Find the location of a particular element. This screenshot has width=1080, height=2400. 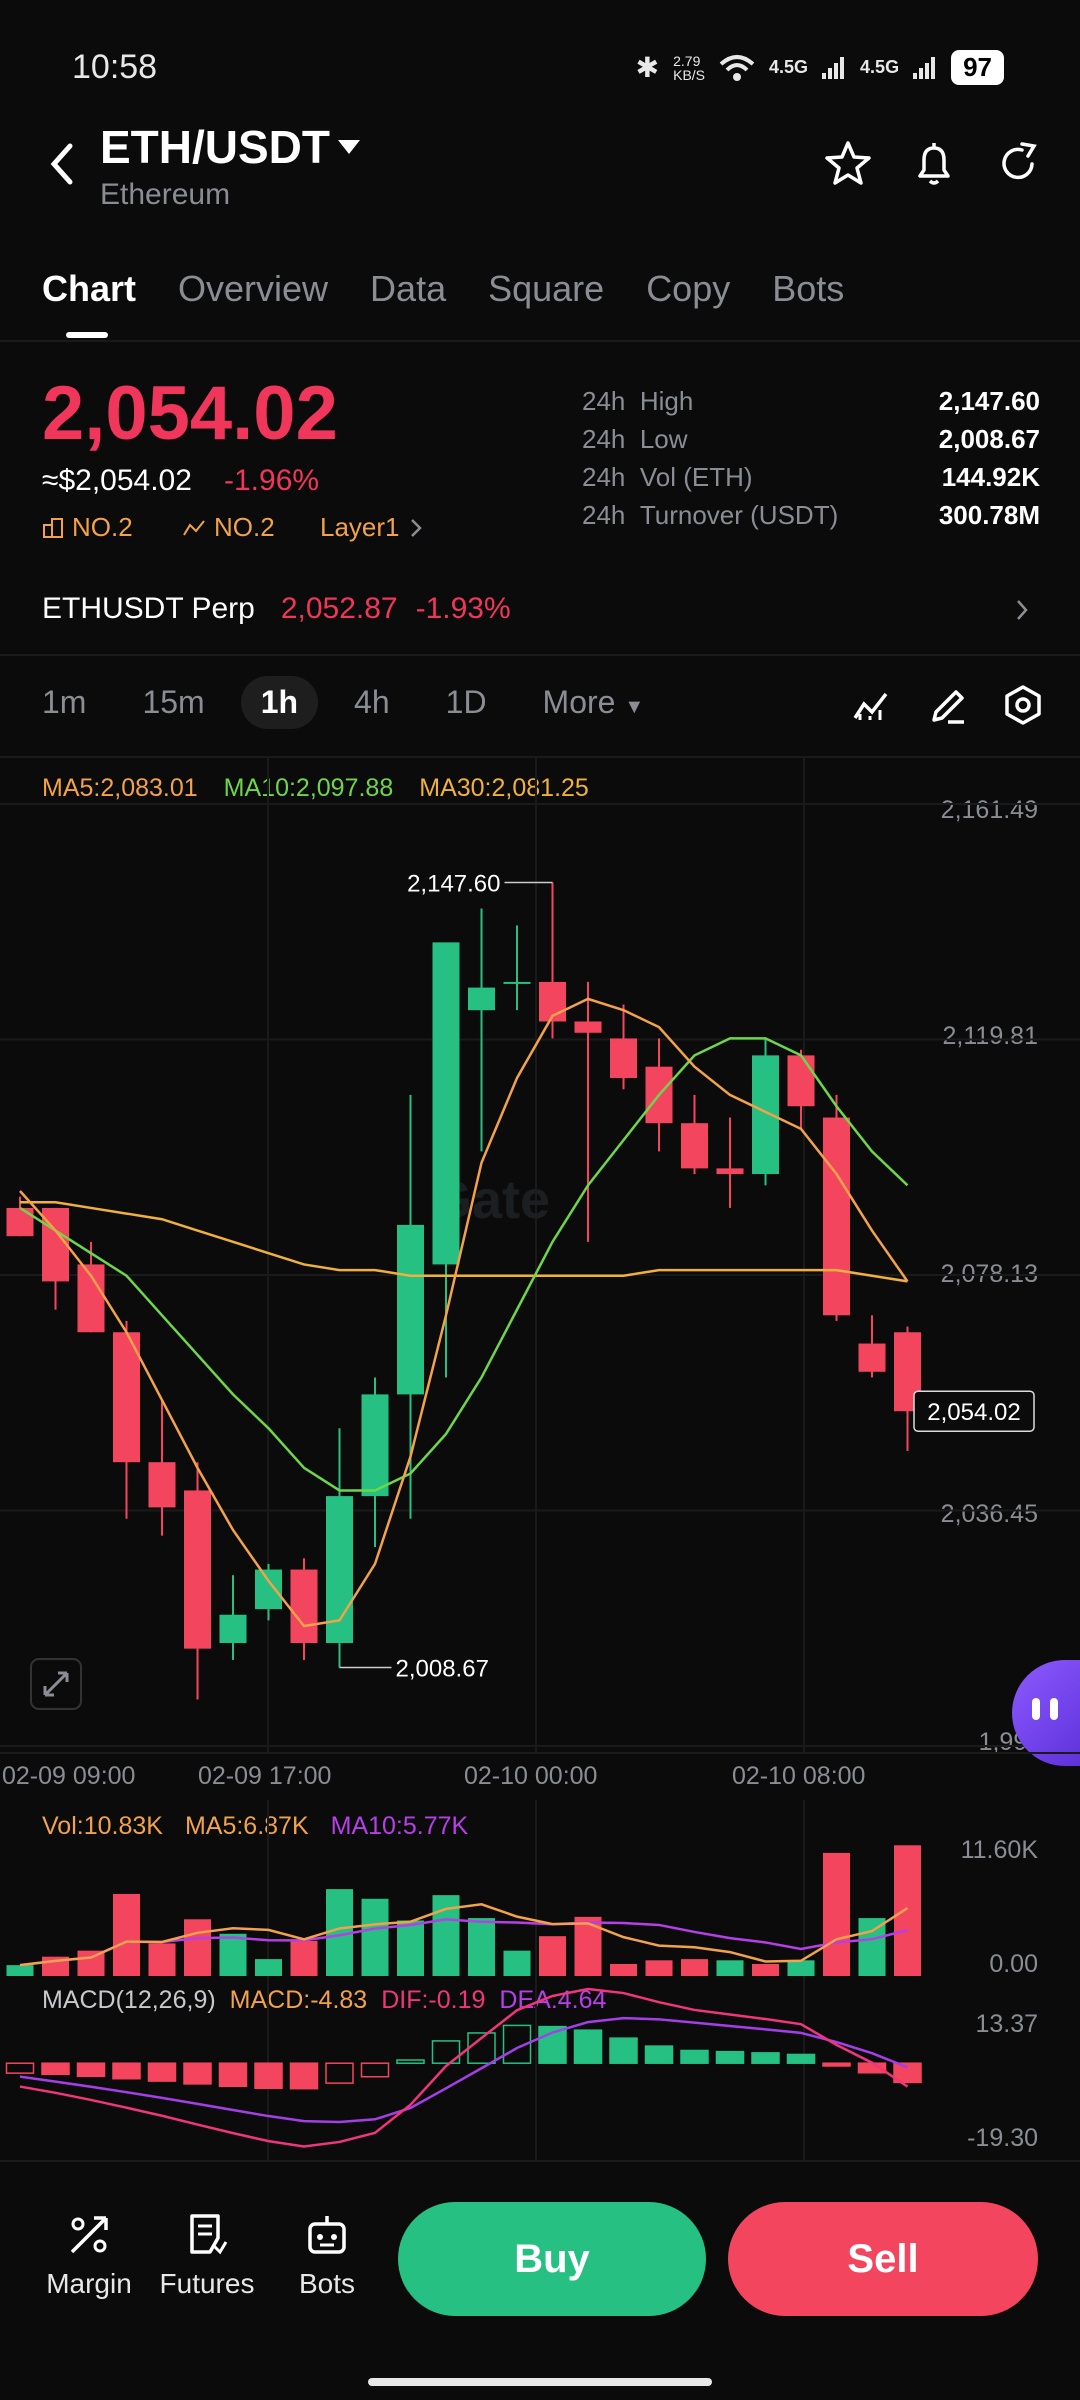

expand-icon is located at coordinates (56, 1684).